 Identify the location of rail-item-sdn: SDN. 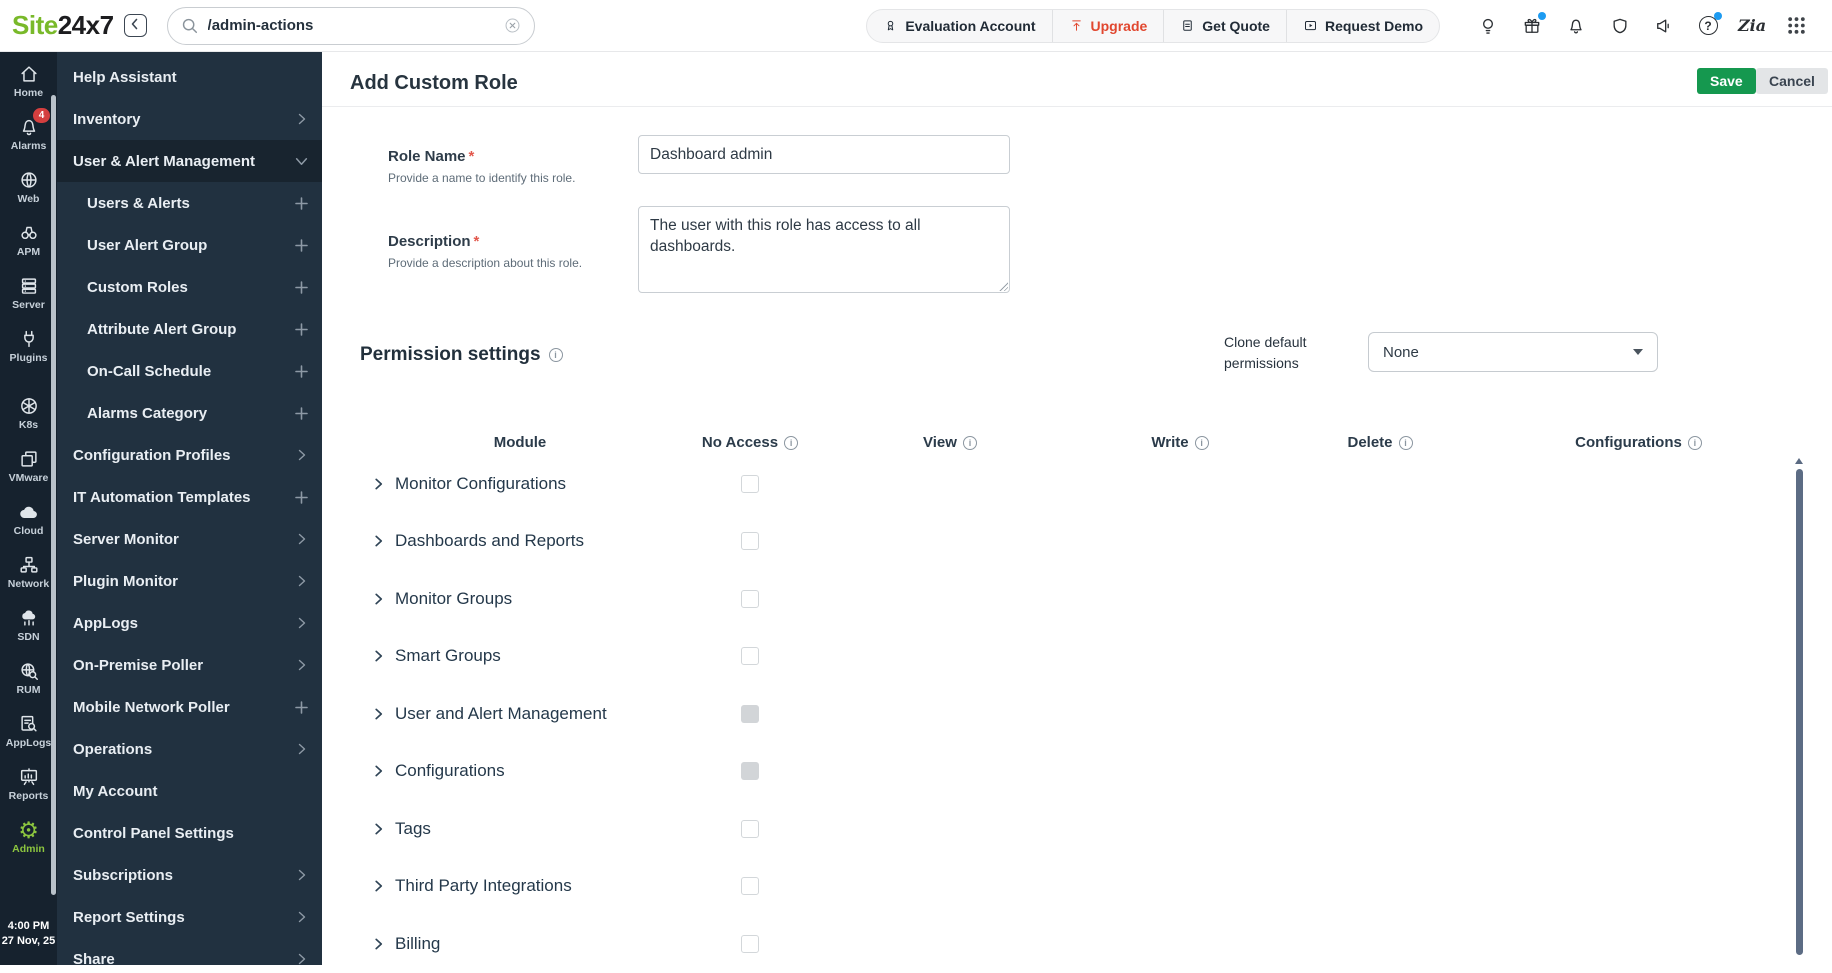
(28, 624).